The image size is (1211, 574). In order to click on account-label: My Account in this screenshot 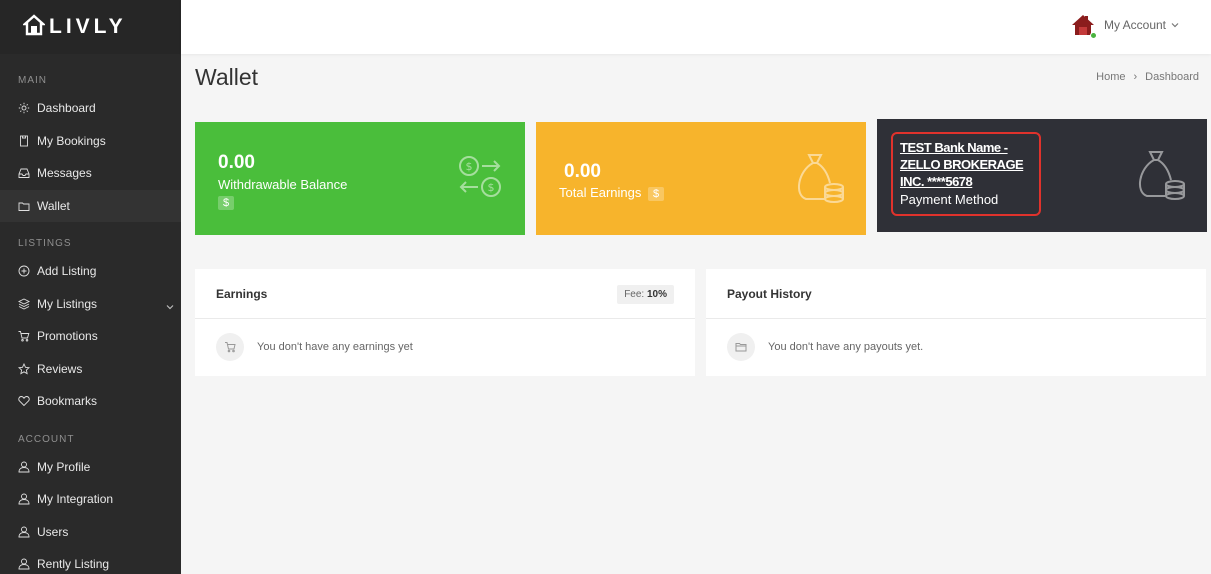, I will do `click(1134, 25)`.